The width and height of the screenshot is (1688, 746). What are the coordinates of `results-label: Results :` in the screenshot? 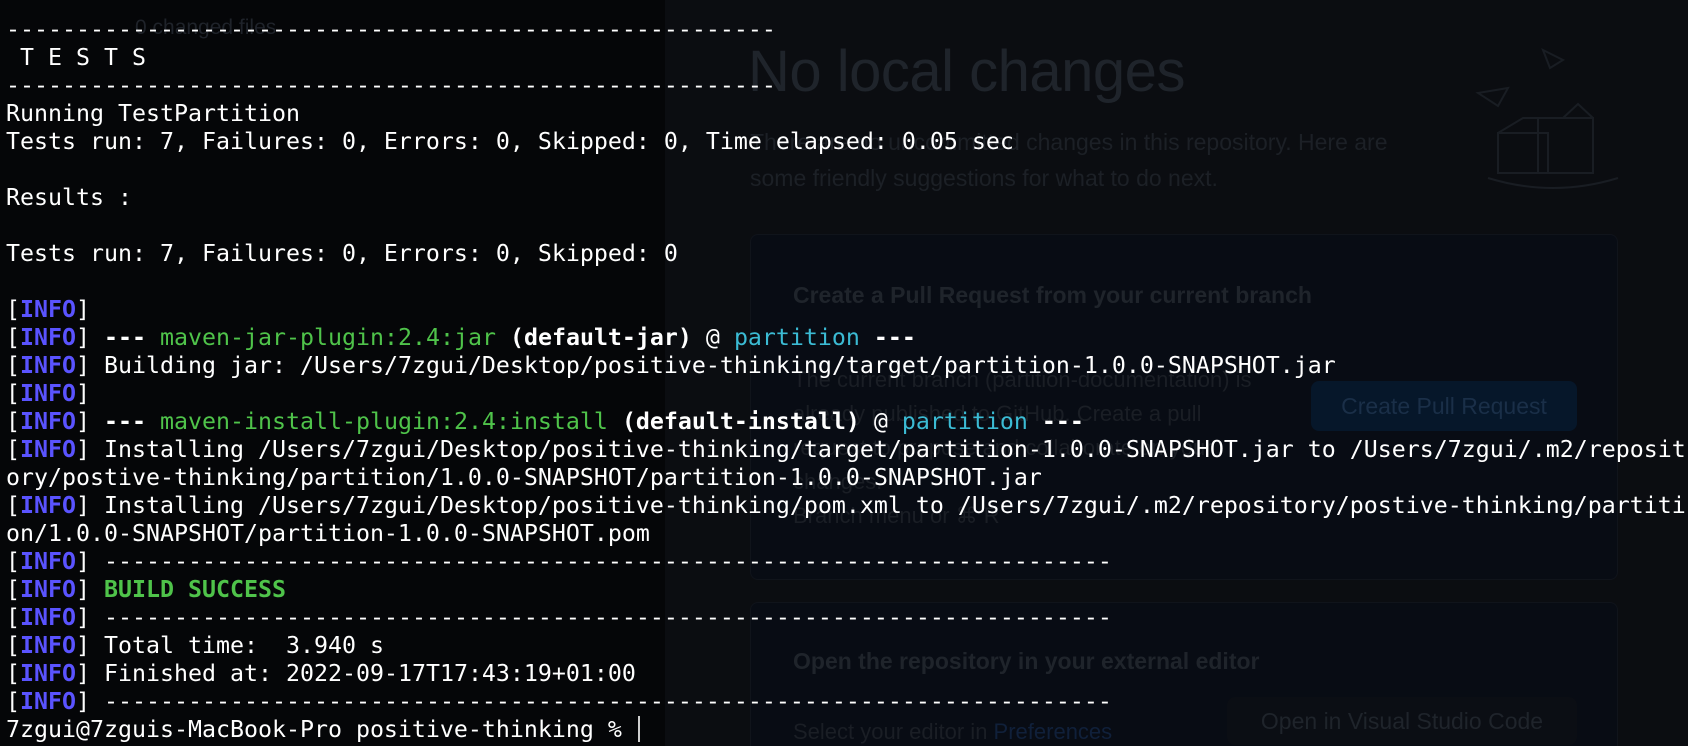 It's located at (69, 197).